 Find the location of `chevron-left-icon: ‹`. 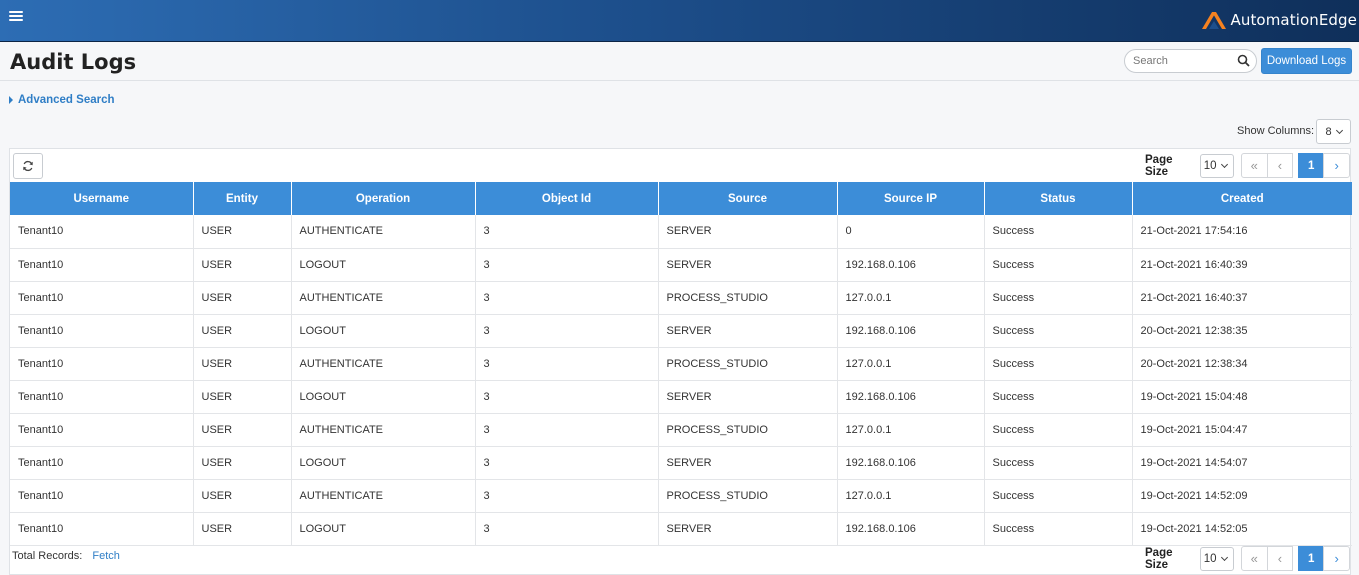

chevron-left-icon: ‹ is located at coordinates (1280, 165).